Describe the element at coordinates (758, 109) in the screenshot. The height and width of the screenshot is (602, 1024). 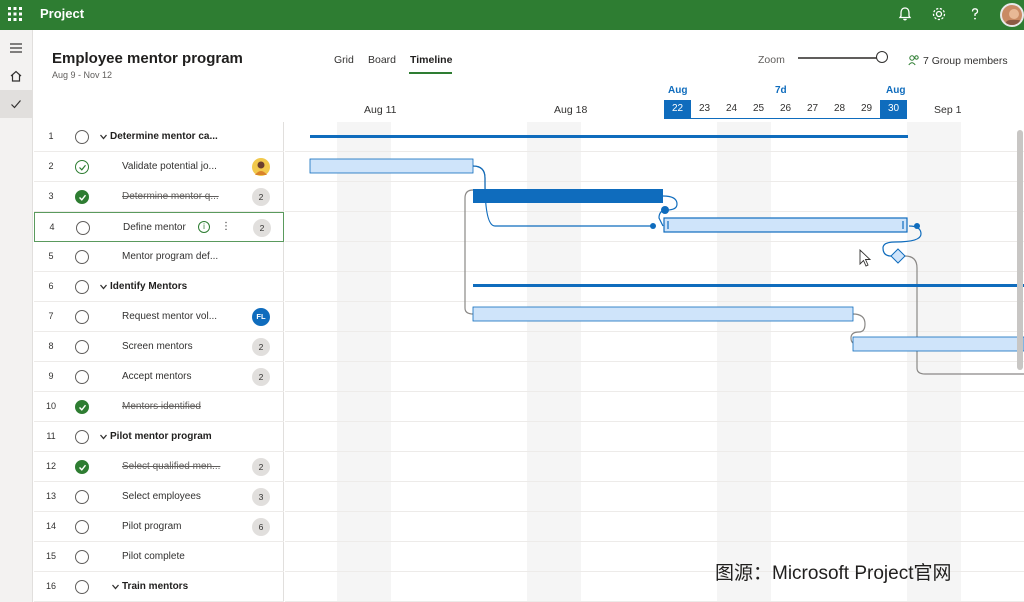
I see `timeline-day: 25` at that location.